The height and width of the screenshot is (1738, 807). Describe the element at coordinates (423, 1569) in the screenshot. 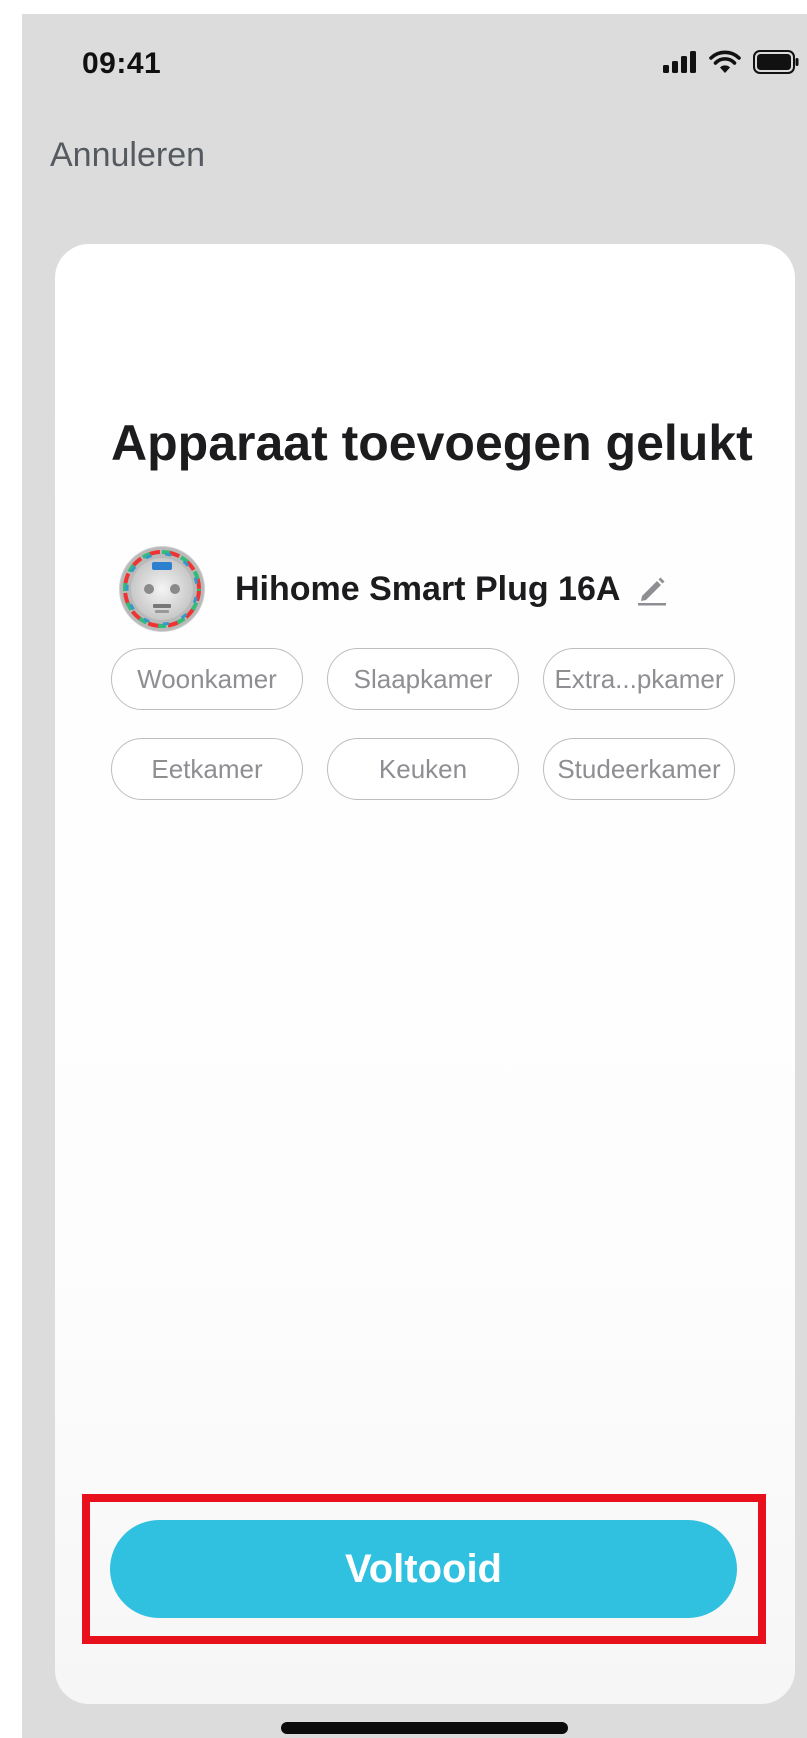

I see `done-button: Voltooid` at that location.